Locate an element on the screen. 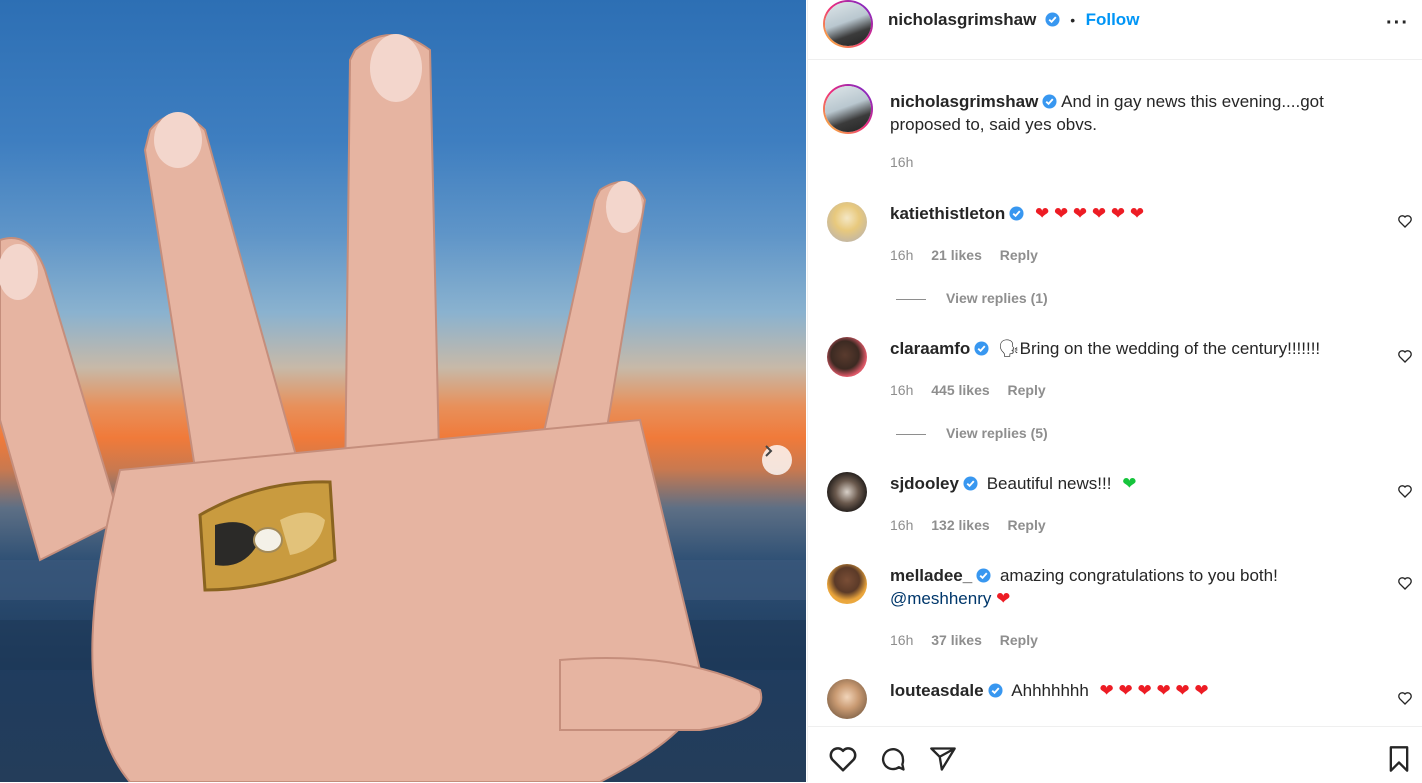 Image resolution: width=1422 pixels, height=783 pixels. comment-meta: 16h 21 likes Reply is located at coordinates (971, 255).